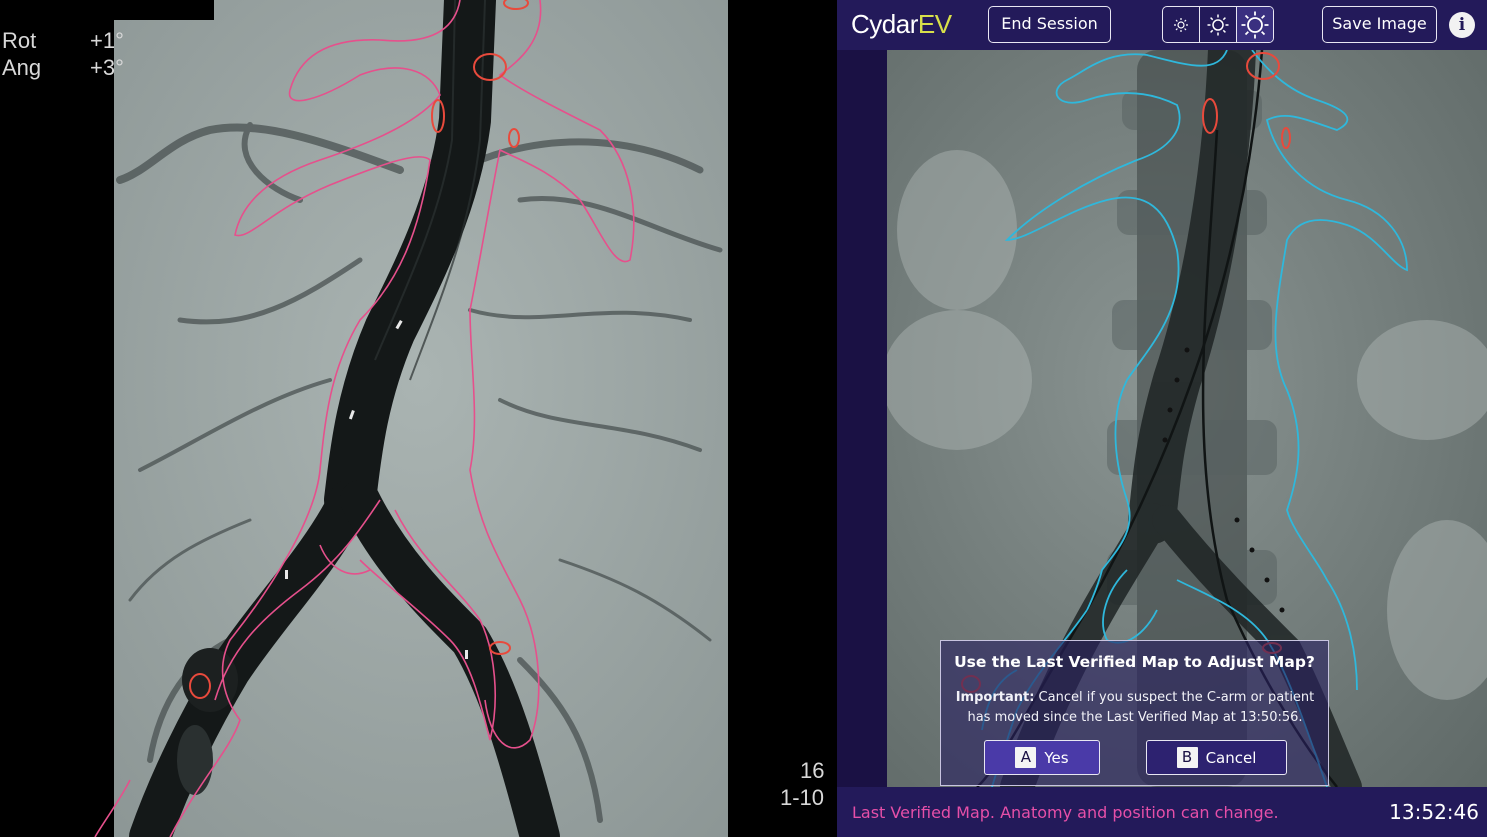 The image size is (1487, 837). I want to click on brightness-high-button, so click(1255, 24).